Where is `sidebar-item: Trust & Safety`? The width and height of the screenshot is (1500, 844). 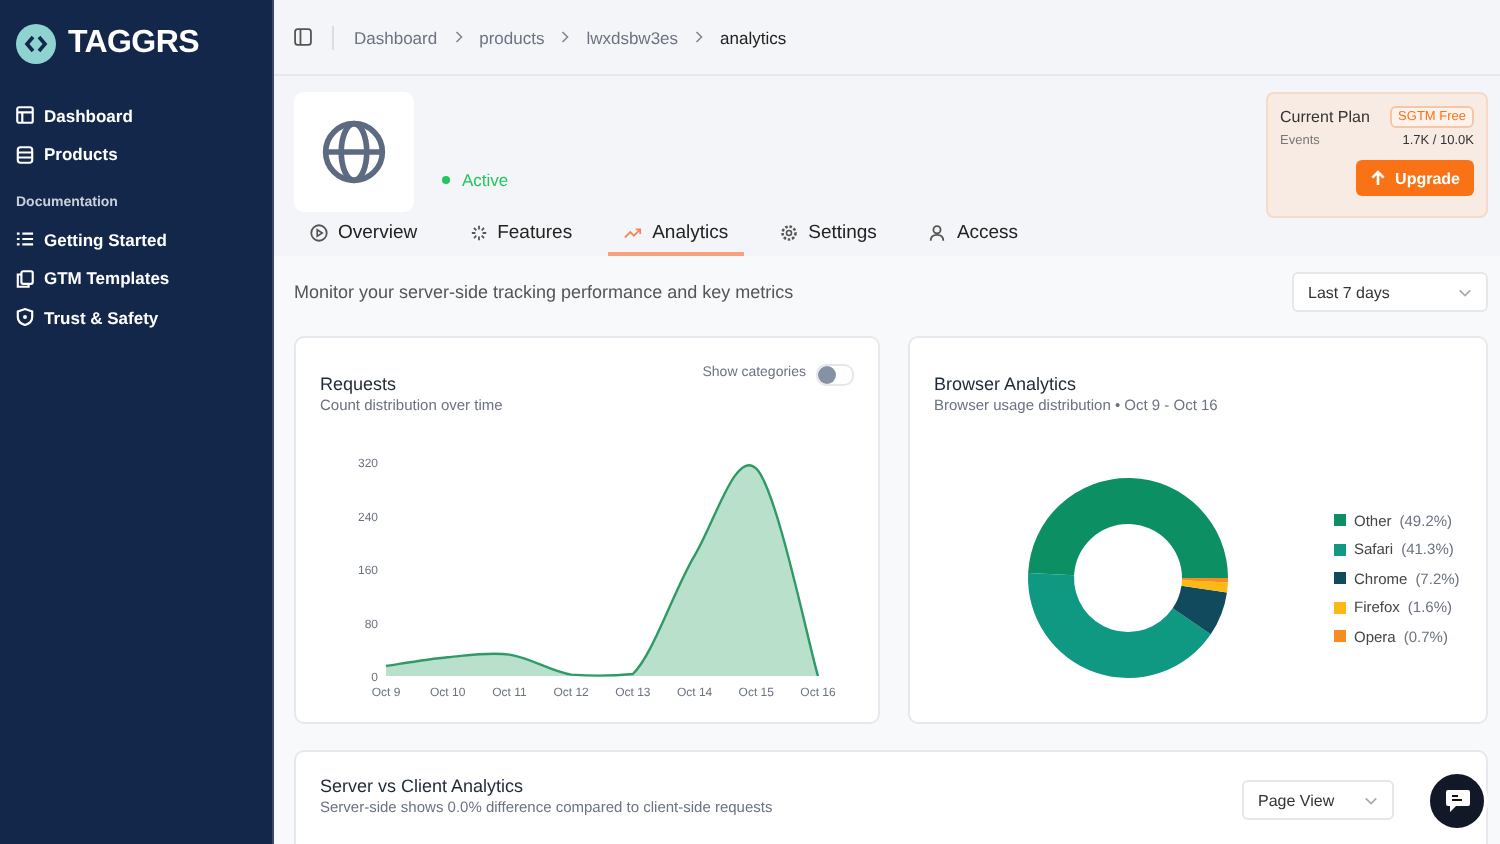 sidebar-item: Trust & Safety is located at coordinates (136, 317).